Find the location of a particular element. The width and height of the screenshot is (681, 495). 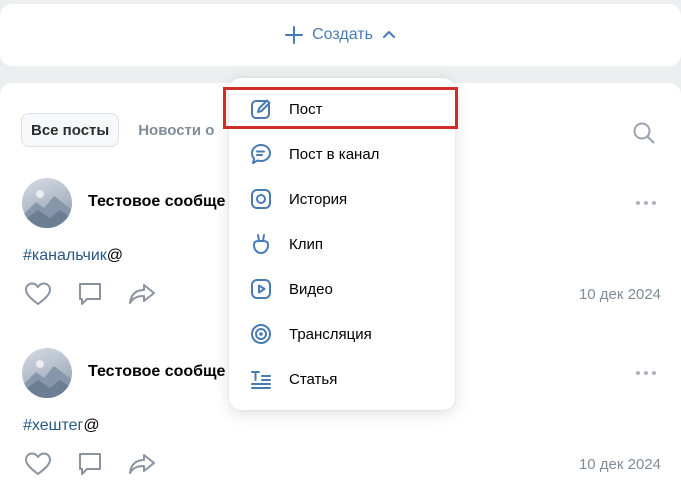

menu-item-video: Видео is located at coordinates (342, 289).